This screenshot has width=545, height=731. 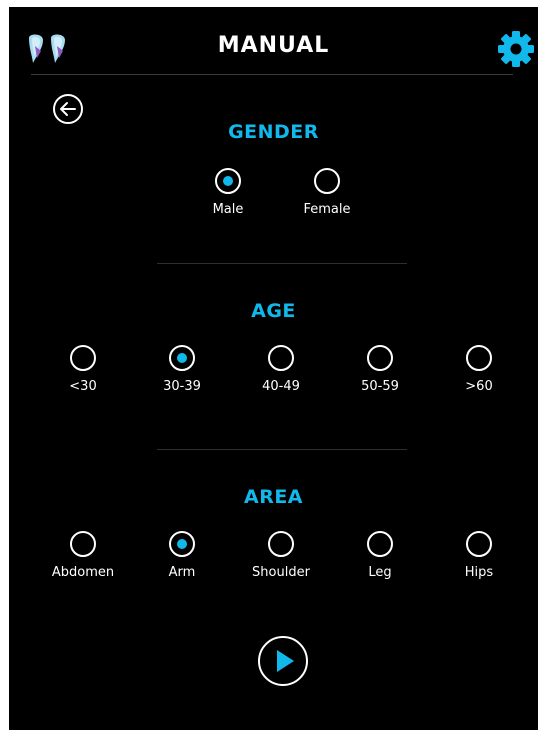 I want to click on option-label: Abdomen, so click(x=83, y=572).